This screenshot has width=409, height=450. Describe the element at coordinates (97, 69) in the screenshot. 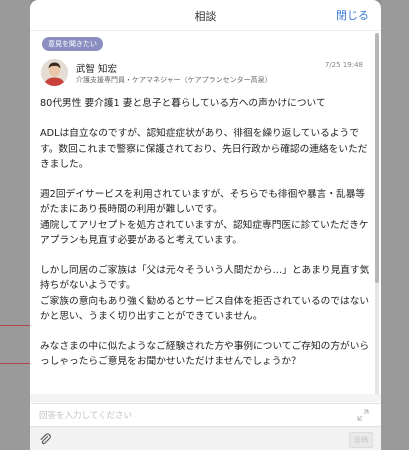

I see `author-name: 武智 知宏` at that location.